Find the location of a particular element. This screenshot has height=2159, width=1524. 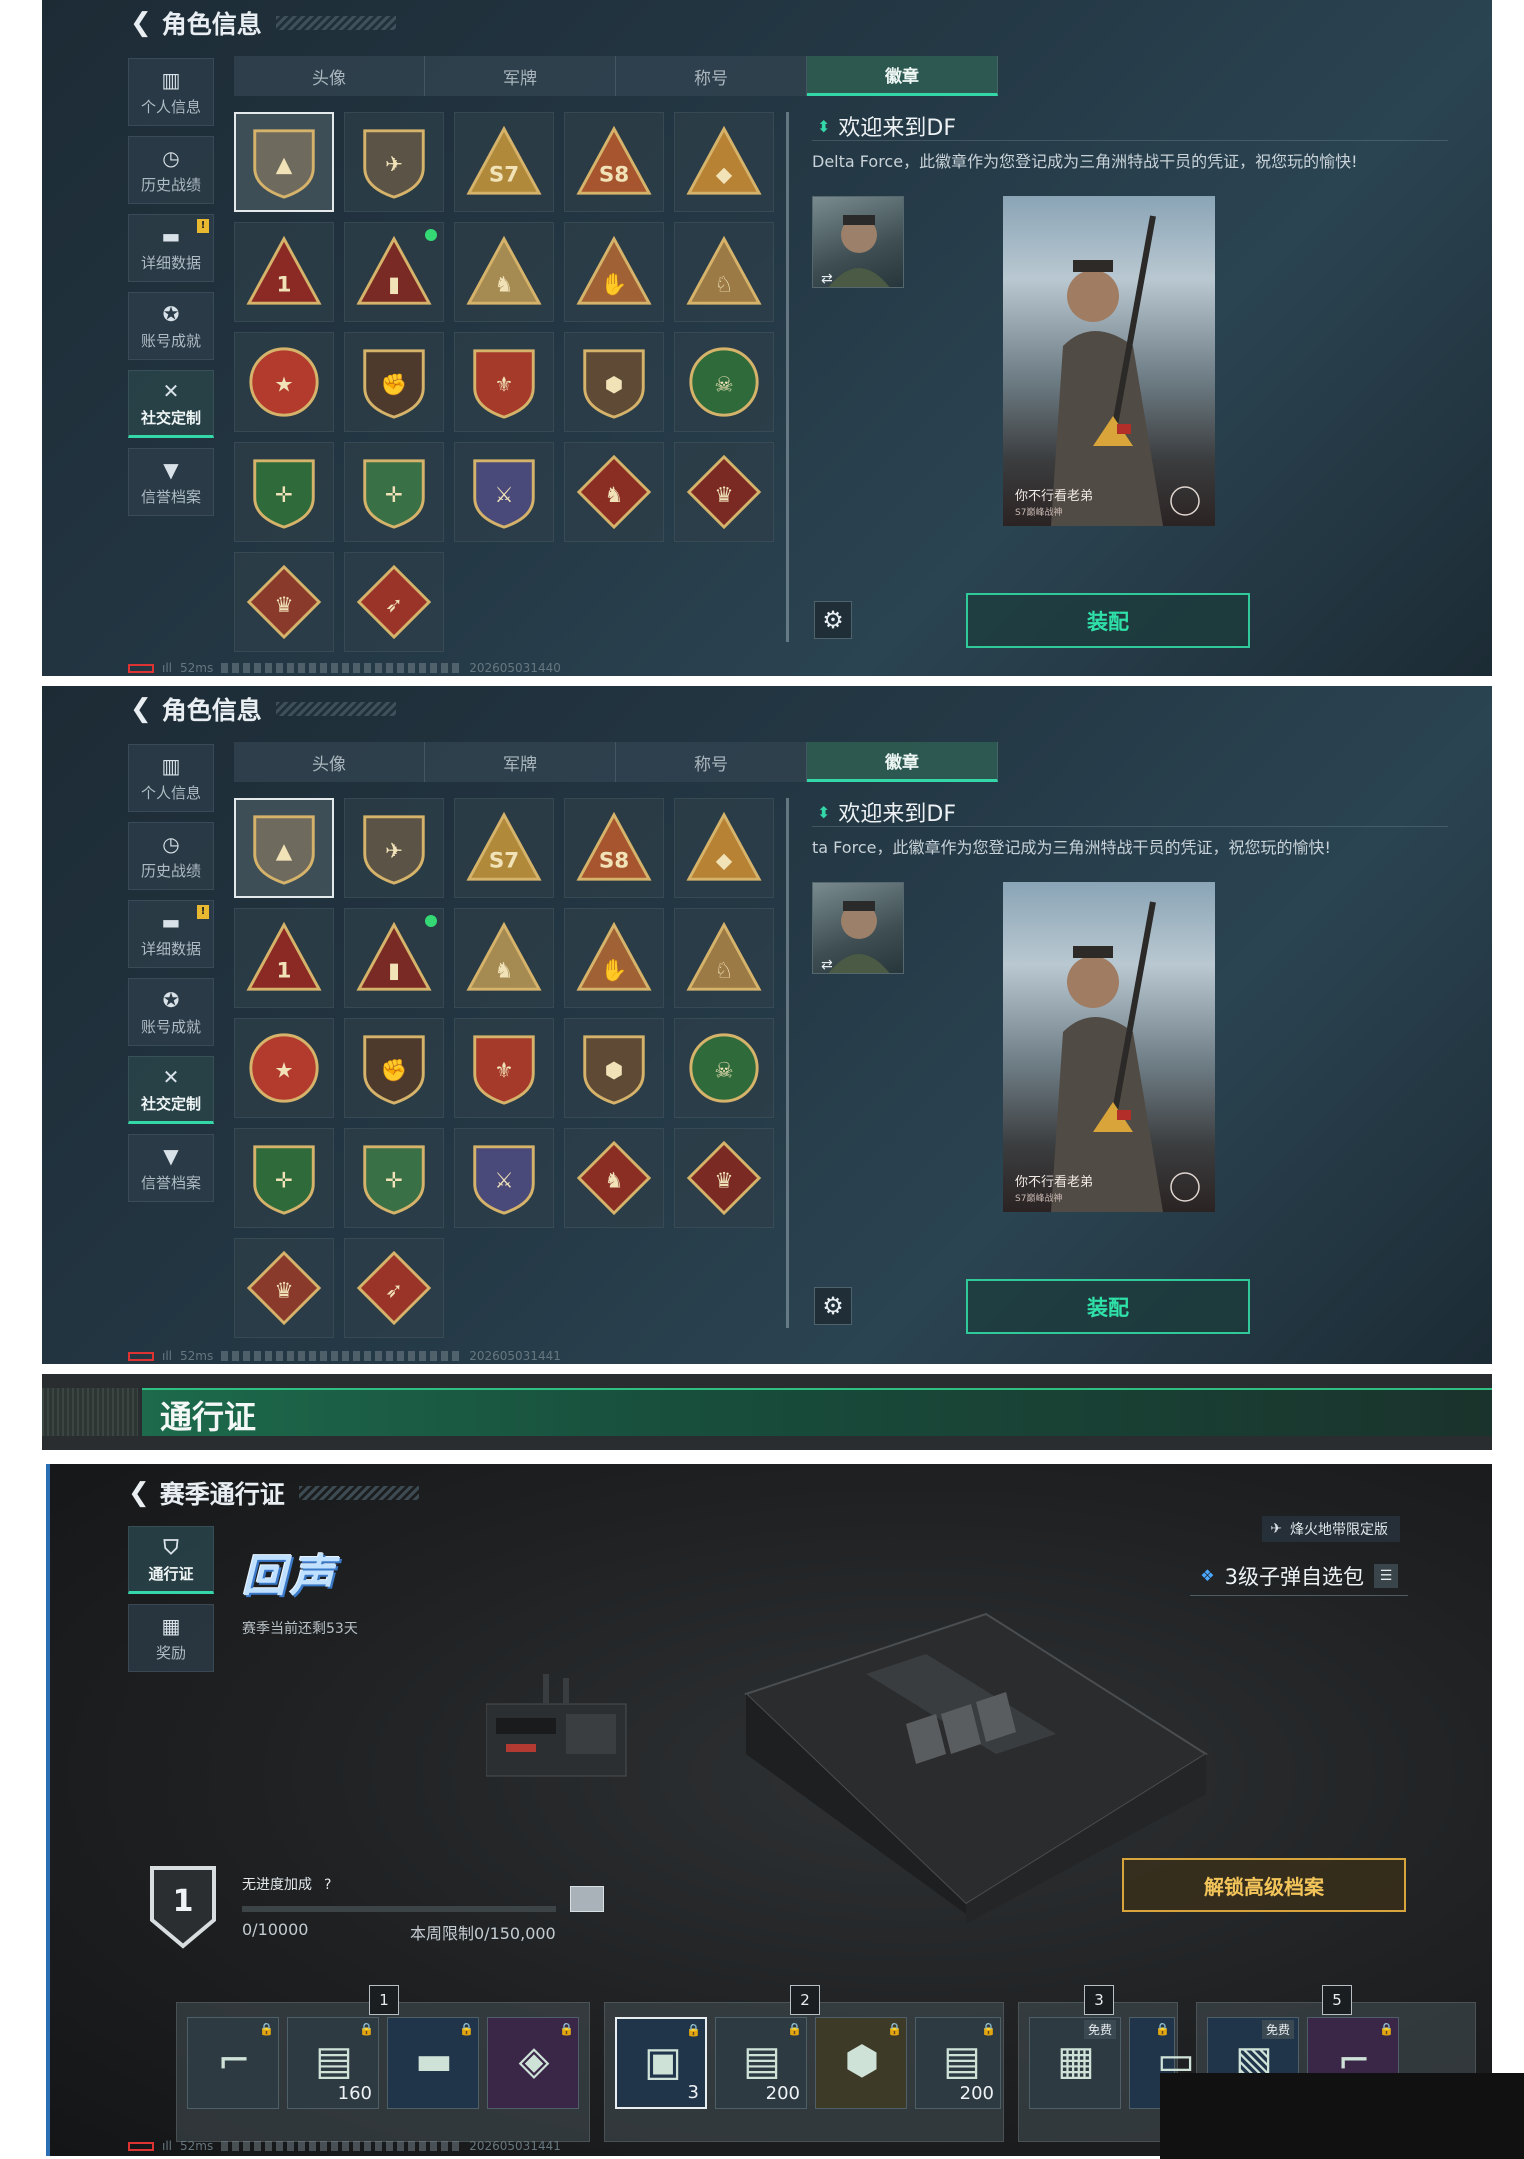

help-icon: ? is located at coordinates (327, 1885).